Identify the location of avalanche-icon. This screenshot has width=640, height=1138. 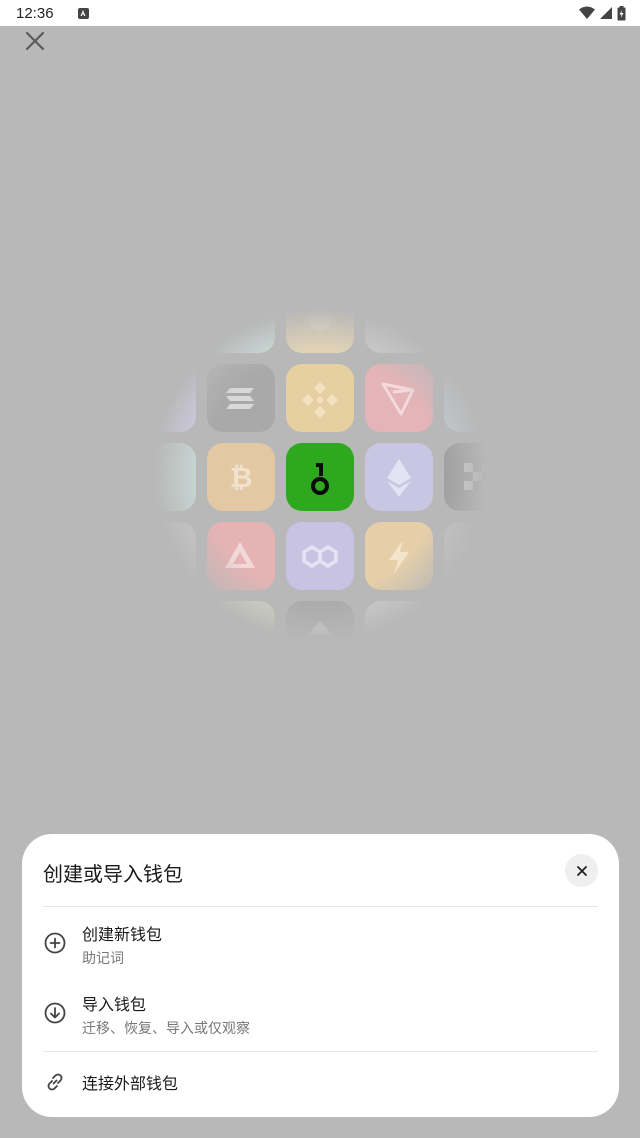
(240, 555).